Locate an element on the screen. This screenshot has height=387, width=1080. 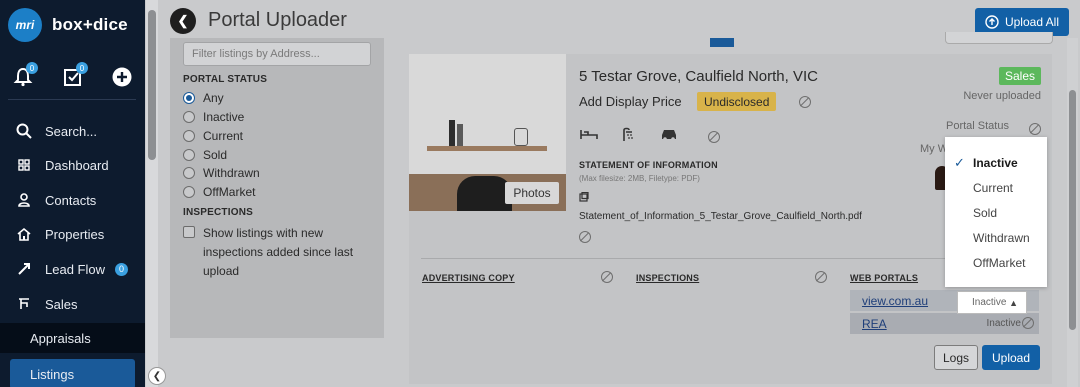
logs-button: Logs is located at coordinates (956, 357).